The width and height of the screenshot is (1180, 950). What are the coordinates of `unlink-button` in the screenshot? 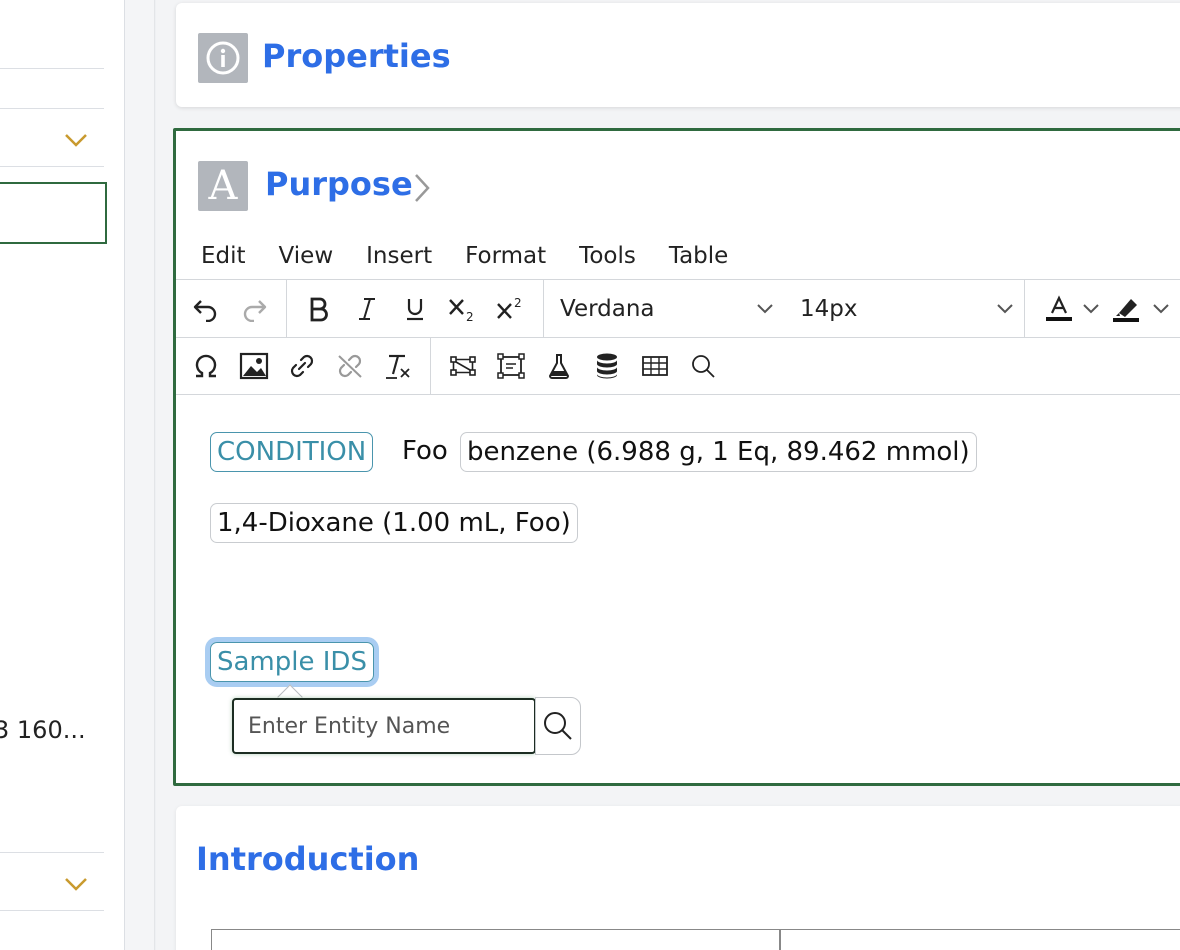 It's located at (350, 366).